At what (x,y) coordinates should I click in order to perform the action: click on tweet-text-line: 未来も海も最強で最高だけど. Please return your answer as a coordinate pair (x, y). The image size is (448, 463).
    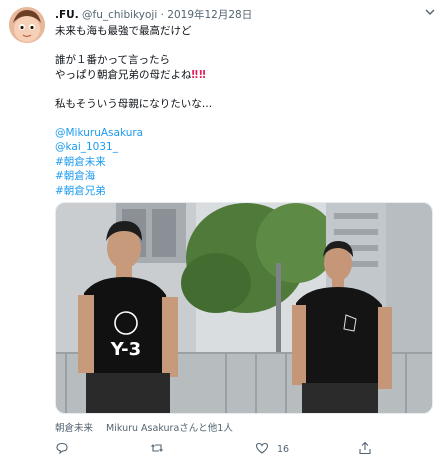
    Looking at the image, I should click on (123, 31).